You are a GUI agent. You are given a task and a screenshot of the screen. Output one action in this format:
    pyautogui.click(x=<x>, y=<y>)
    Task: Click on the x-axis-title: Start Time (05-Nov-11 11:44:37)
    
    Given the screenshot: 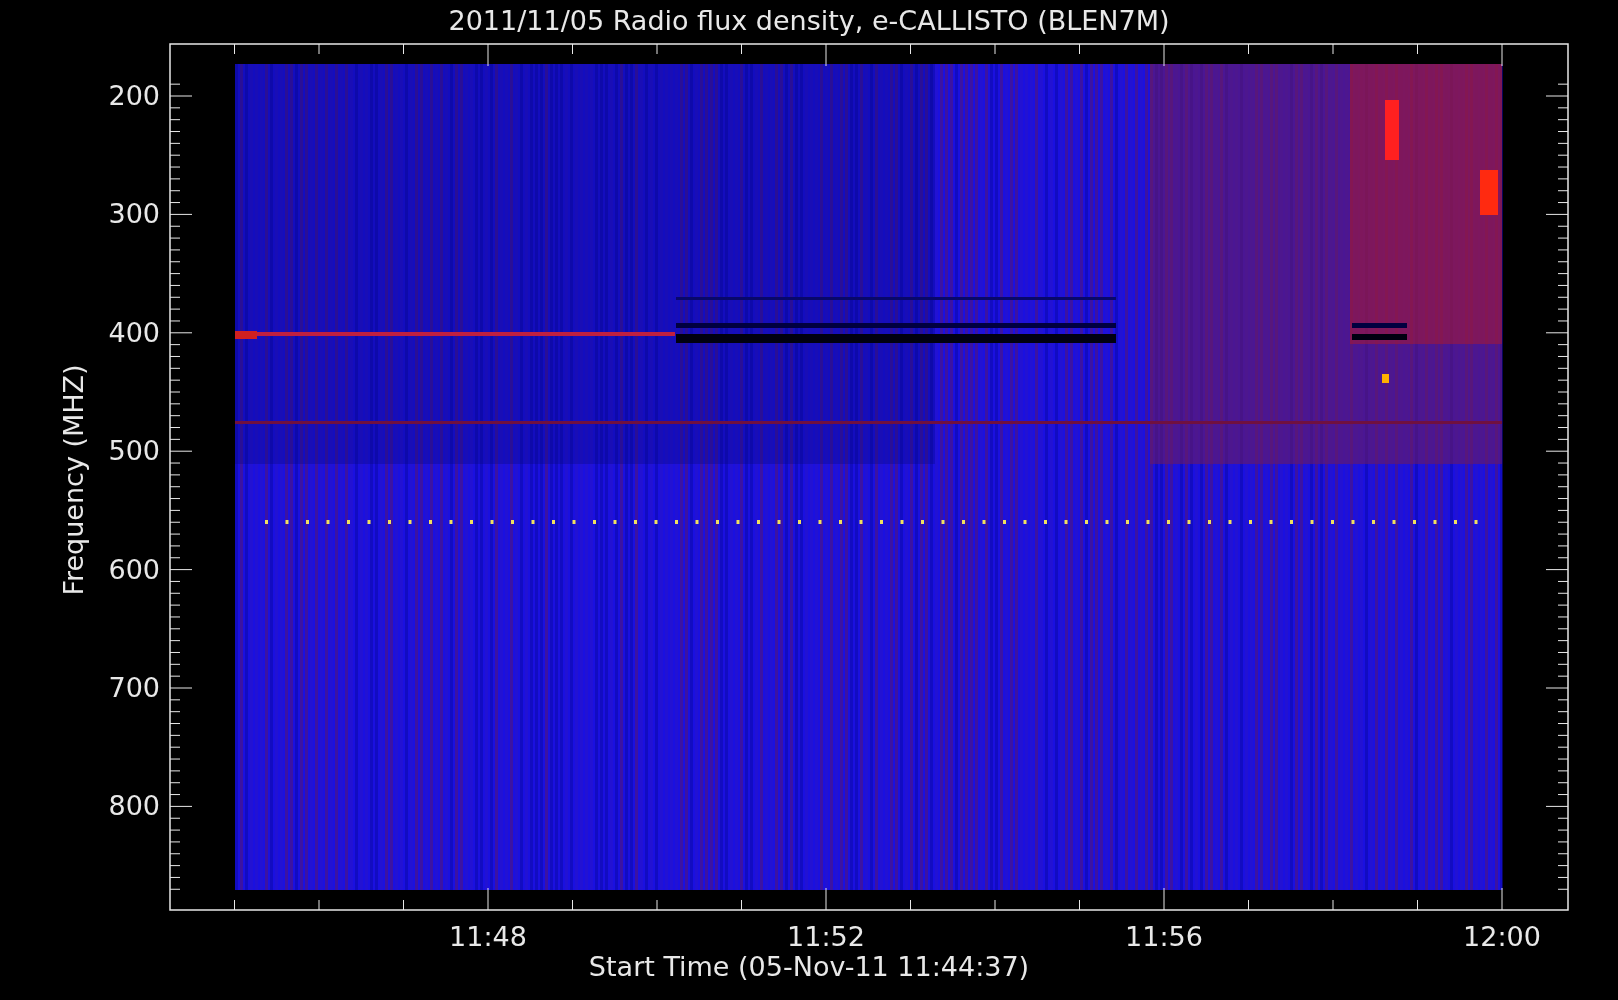 What is the action you would take?
    pyautogui.click(x=809, y=966)
    